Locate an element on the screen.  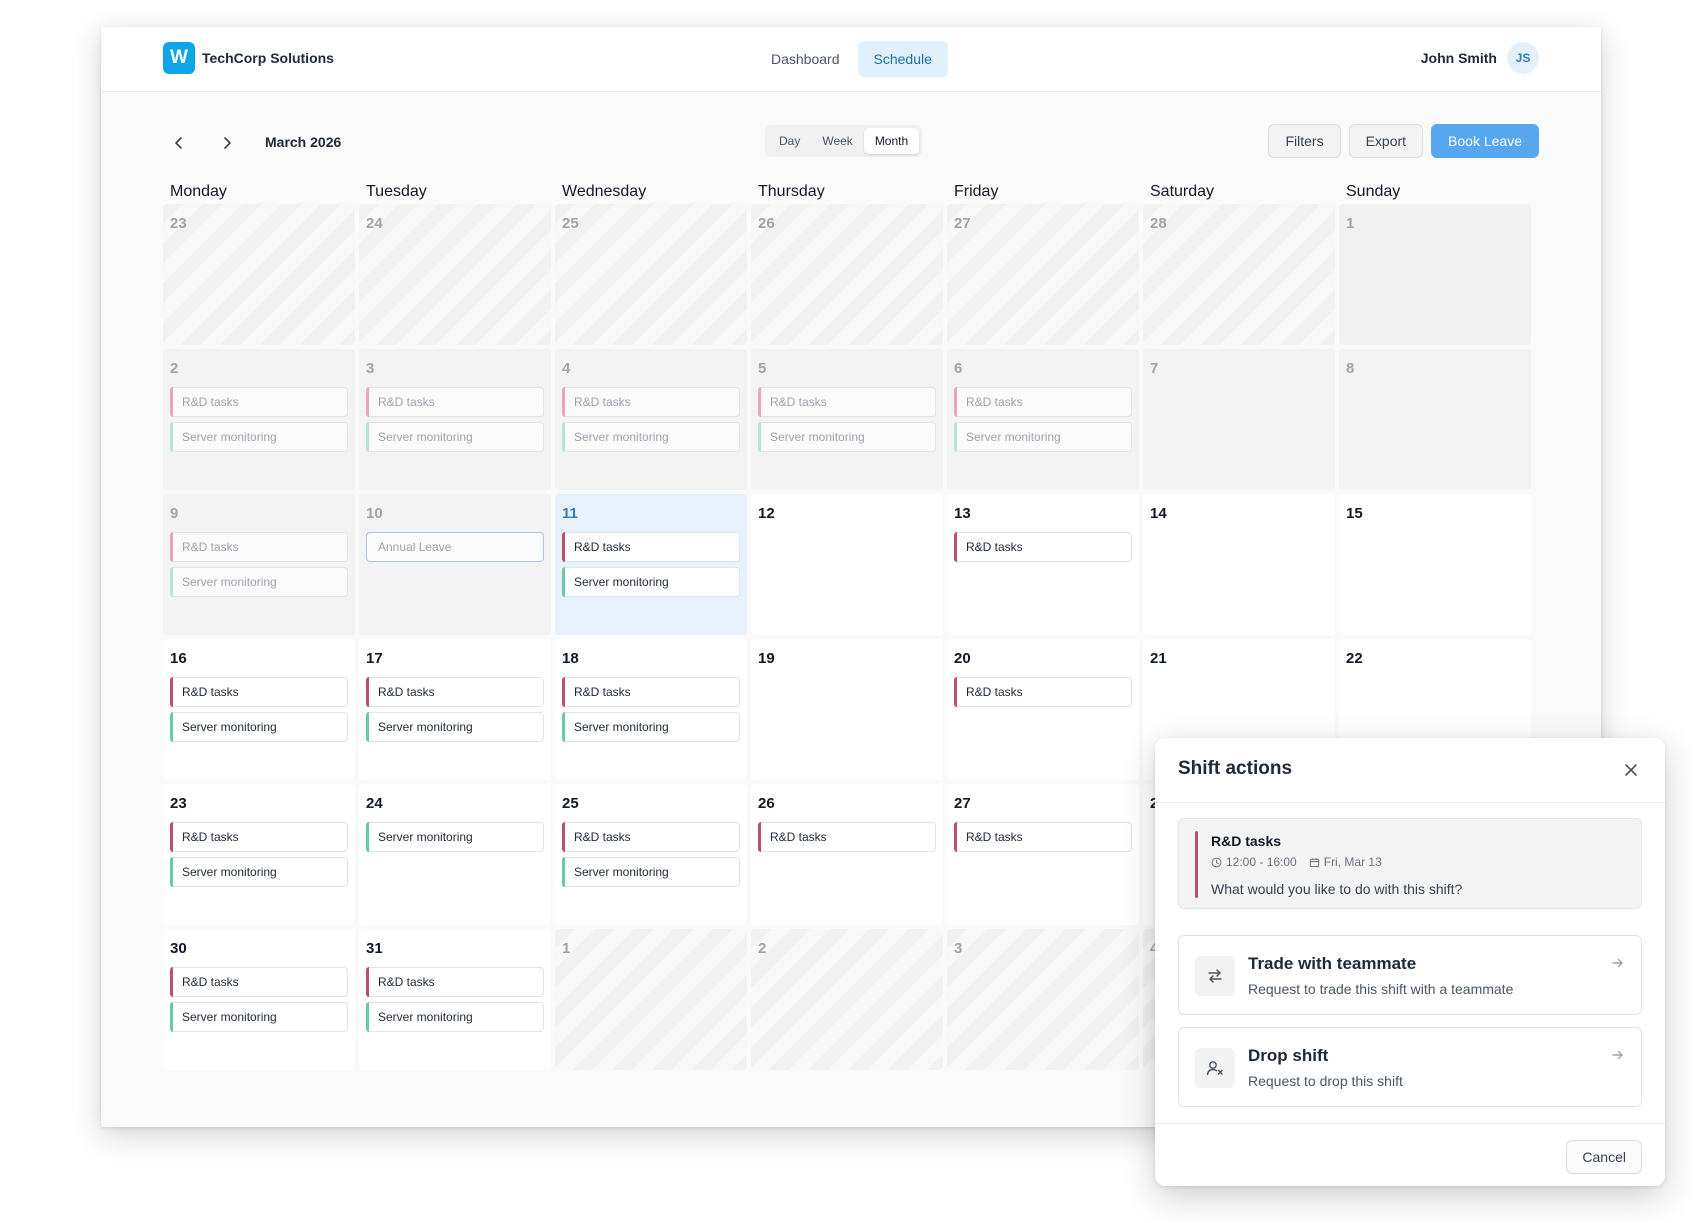
day-cell: 19 is located at coordinates (847, 709).